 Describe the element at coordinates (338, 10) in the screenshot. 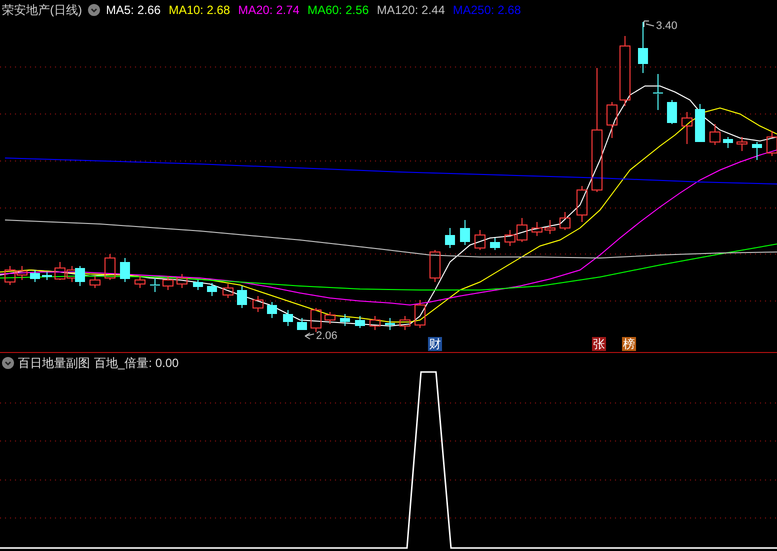

I see `moving-average-label: MA60: 2.56` at that location.